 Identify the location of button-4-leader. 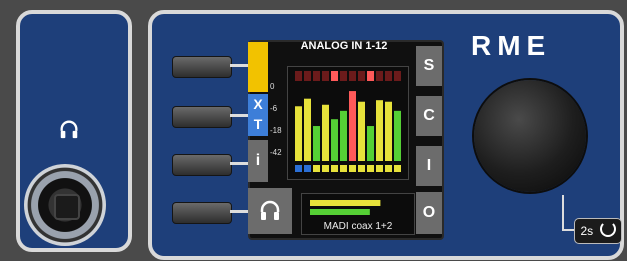
(239, 211).